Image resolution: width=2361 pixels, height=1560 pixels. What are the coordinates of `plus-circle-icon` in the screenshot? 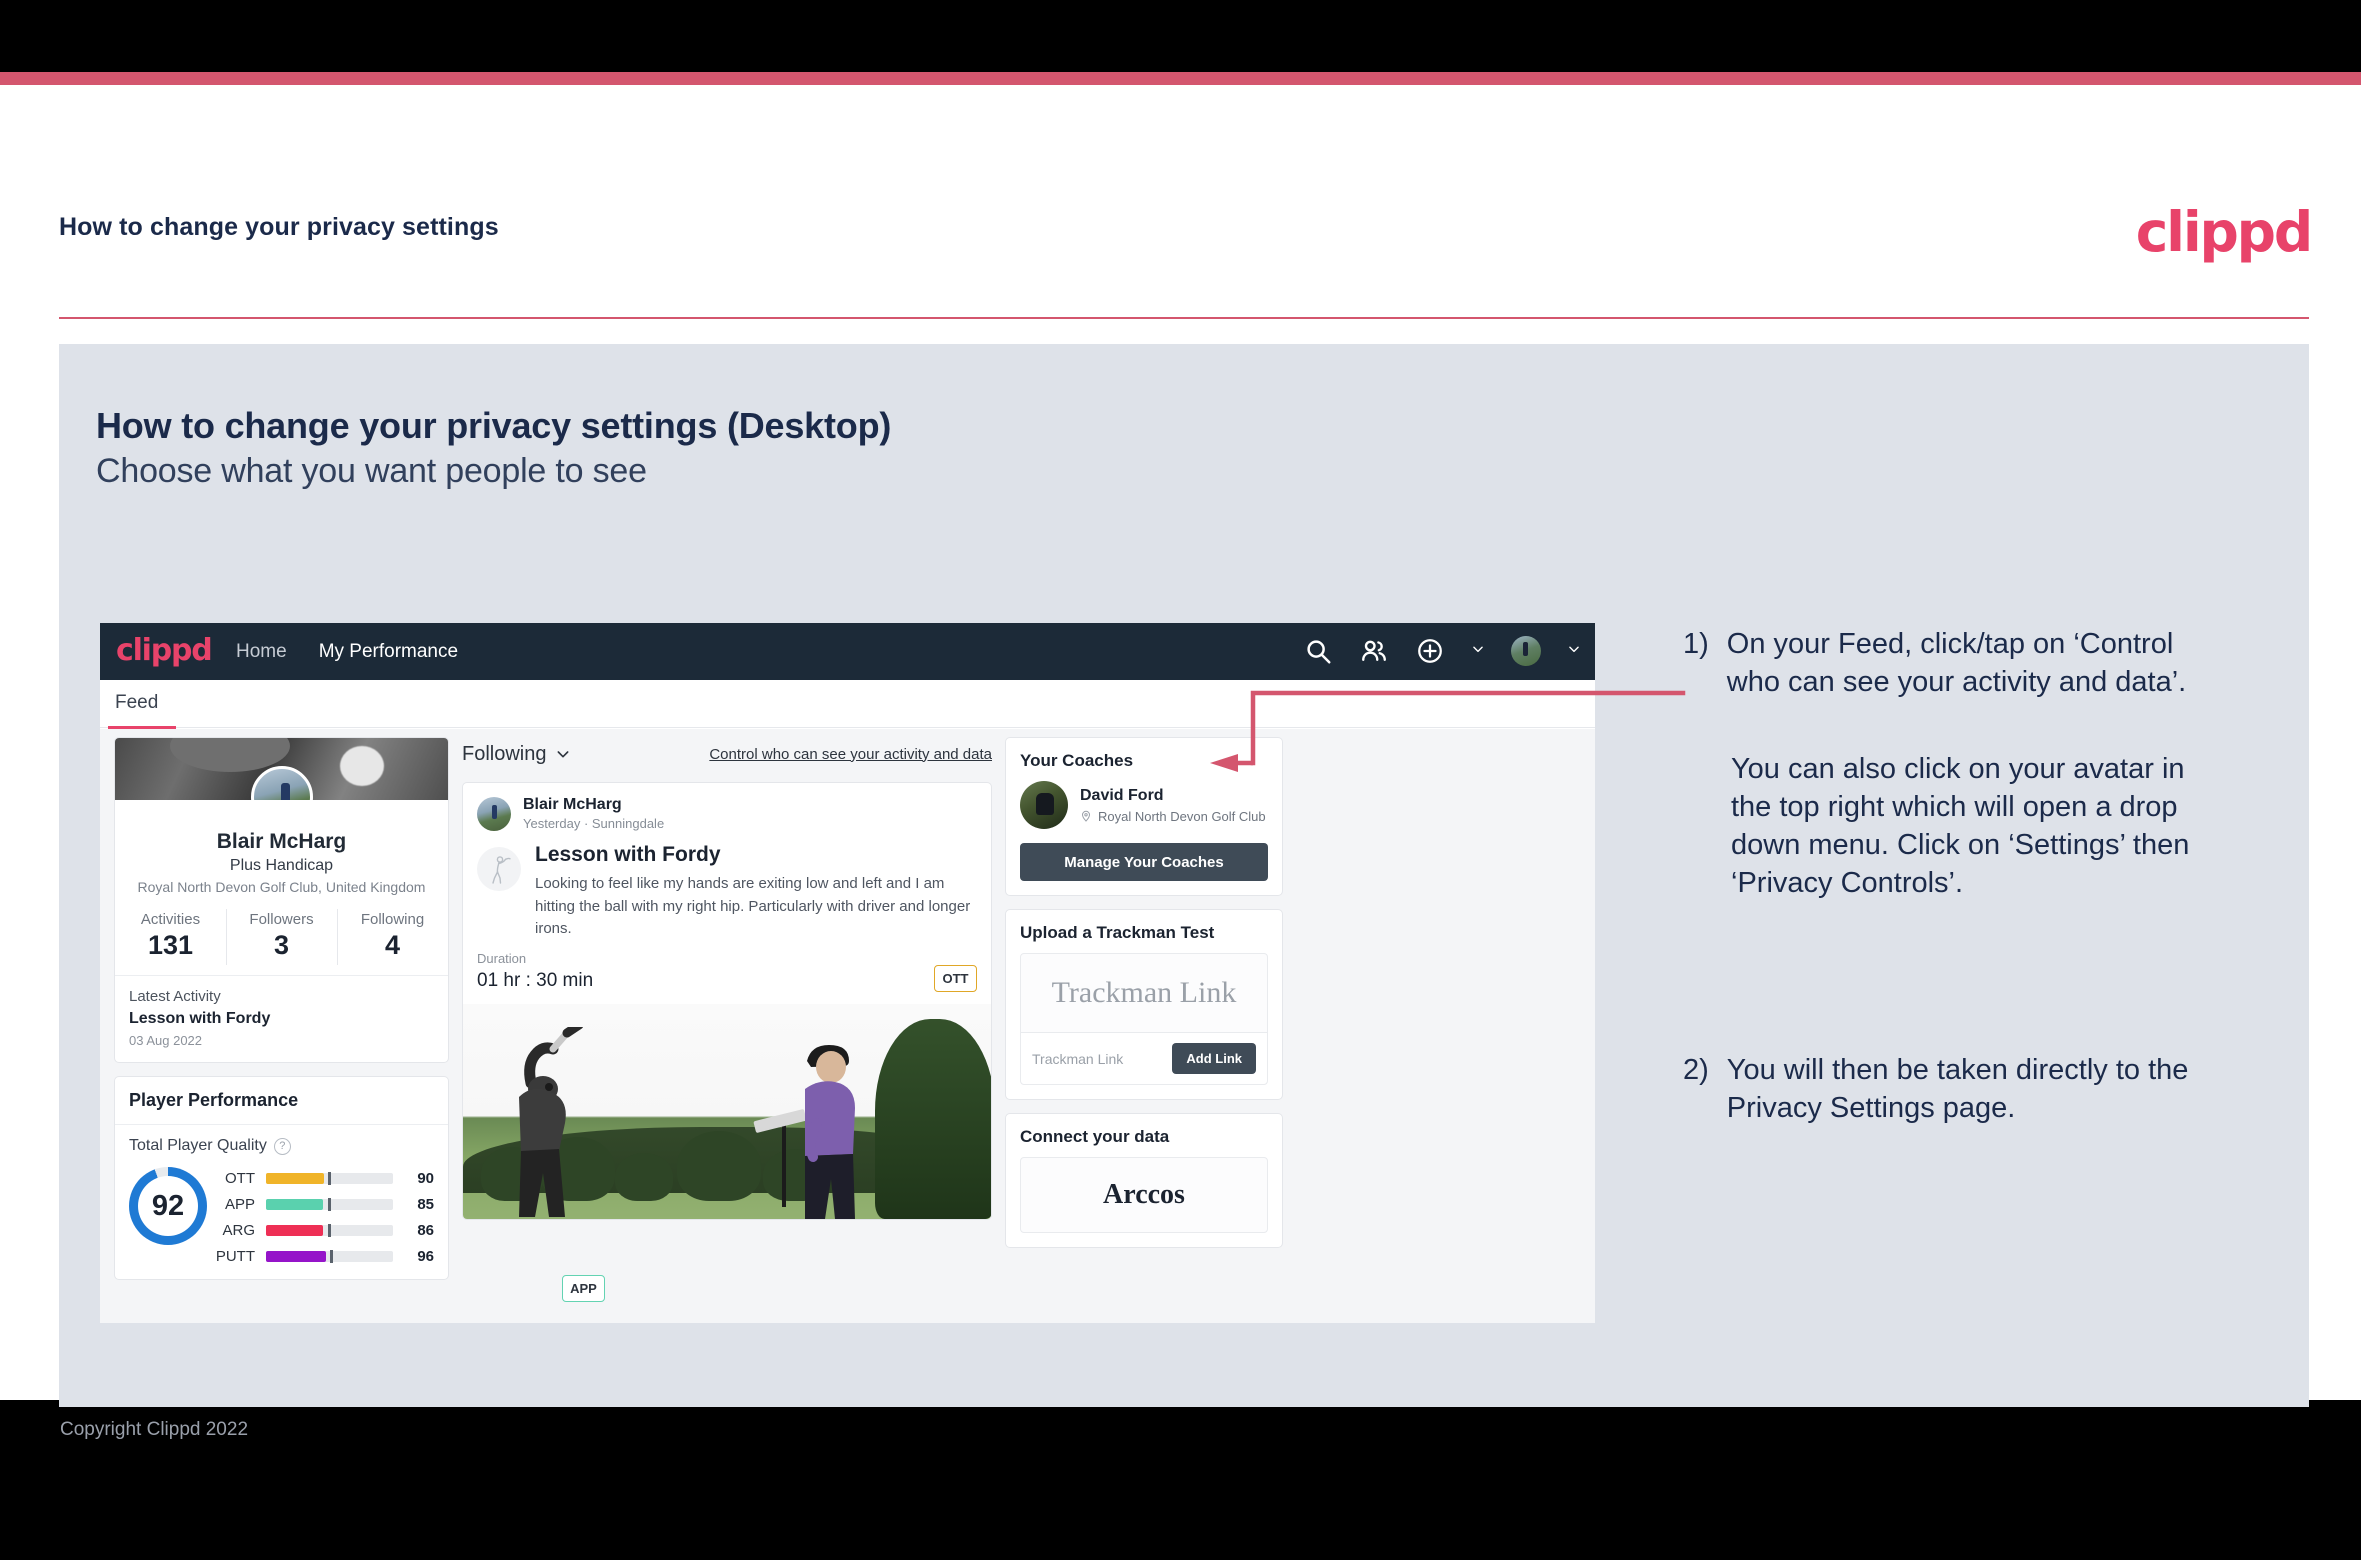 It's located at (1430, 651).